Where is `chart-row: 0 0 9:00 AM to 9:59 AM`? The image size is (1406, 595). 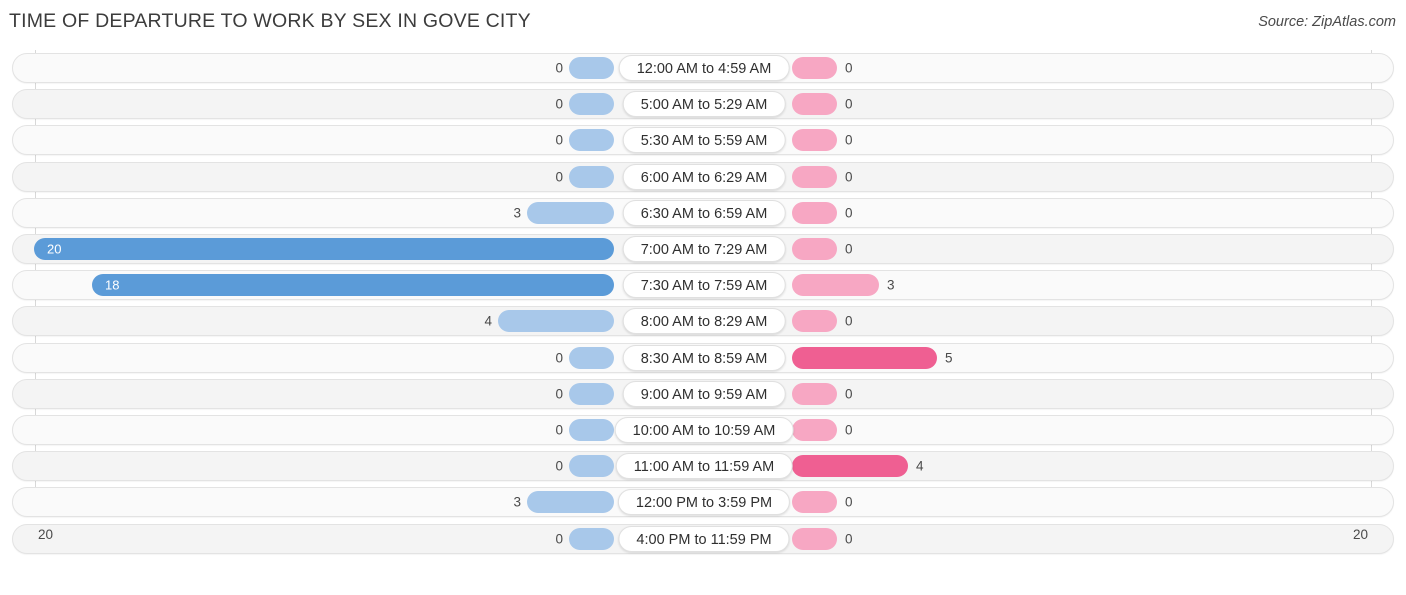
chart-row: 0 0 9:00 AM to 9:59 AM is located at coordinates (703, 393).